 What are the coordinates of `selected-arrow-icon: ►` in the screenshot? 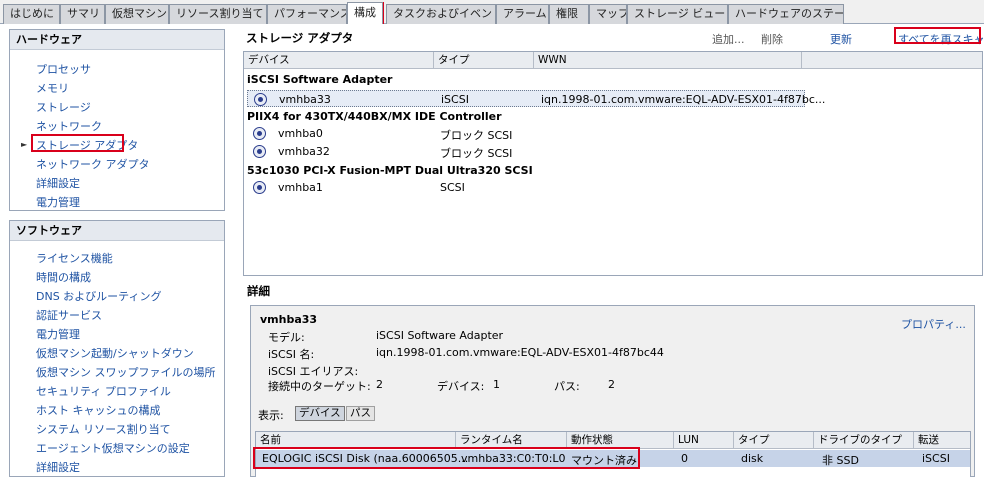 It's located at (24, 144).